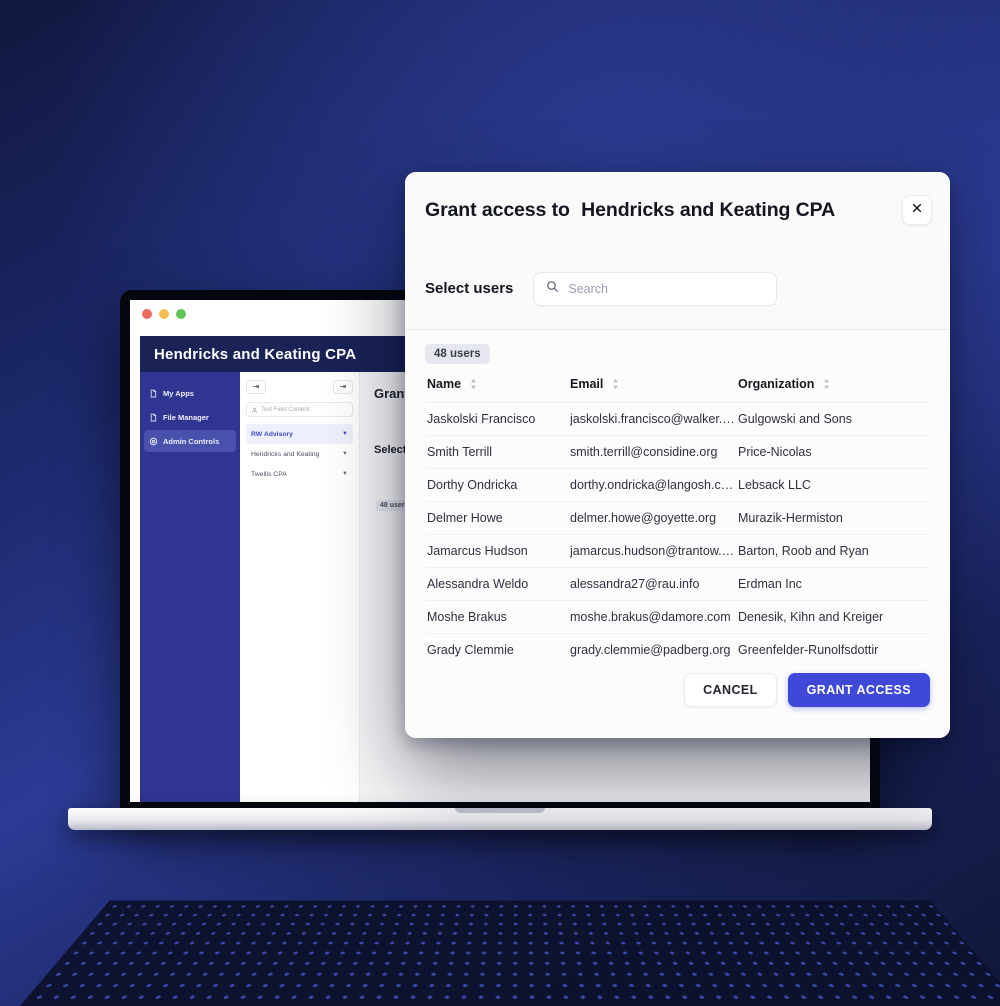 Image resolution: width=1000 pixels, height=1006 pixels. I want to click on cell-email: delmer.howe@goyette.org, so click(654, 518).